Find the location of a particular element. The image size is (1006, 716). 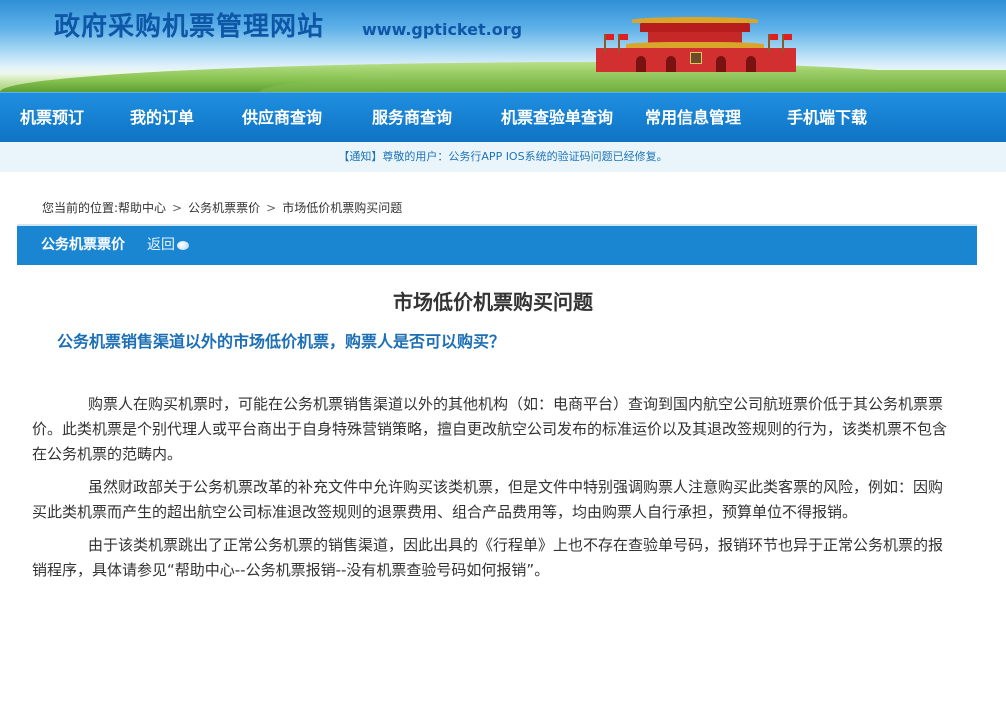

back-button: 返回 is located at coordinates (168, 245).